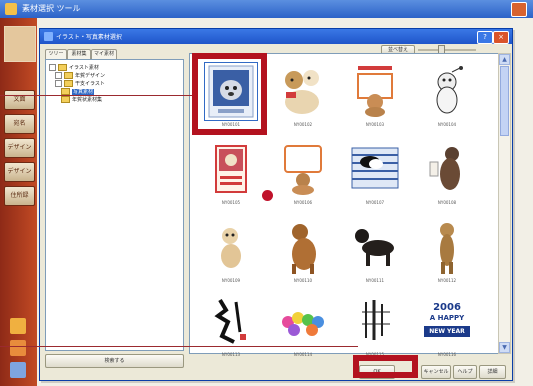  Describe the element at coordinates (375, 169) in the screenshot. I see `striped-card-icon` at that location.